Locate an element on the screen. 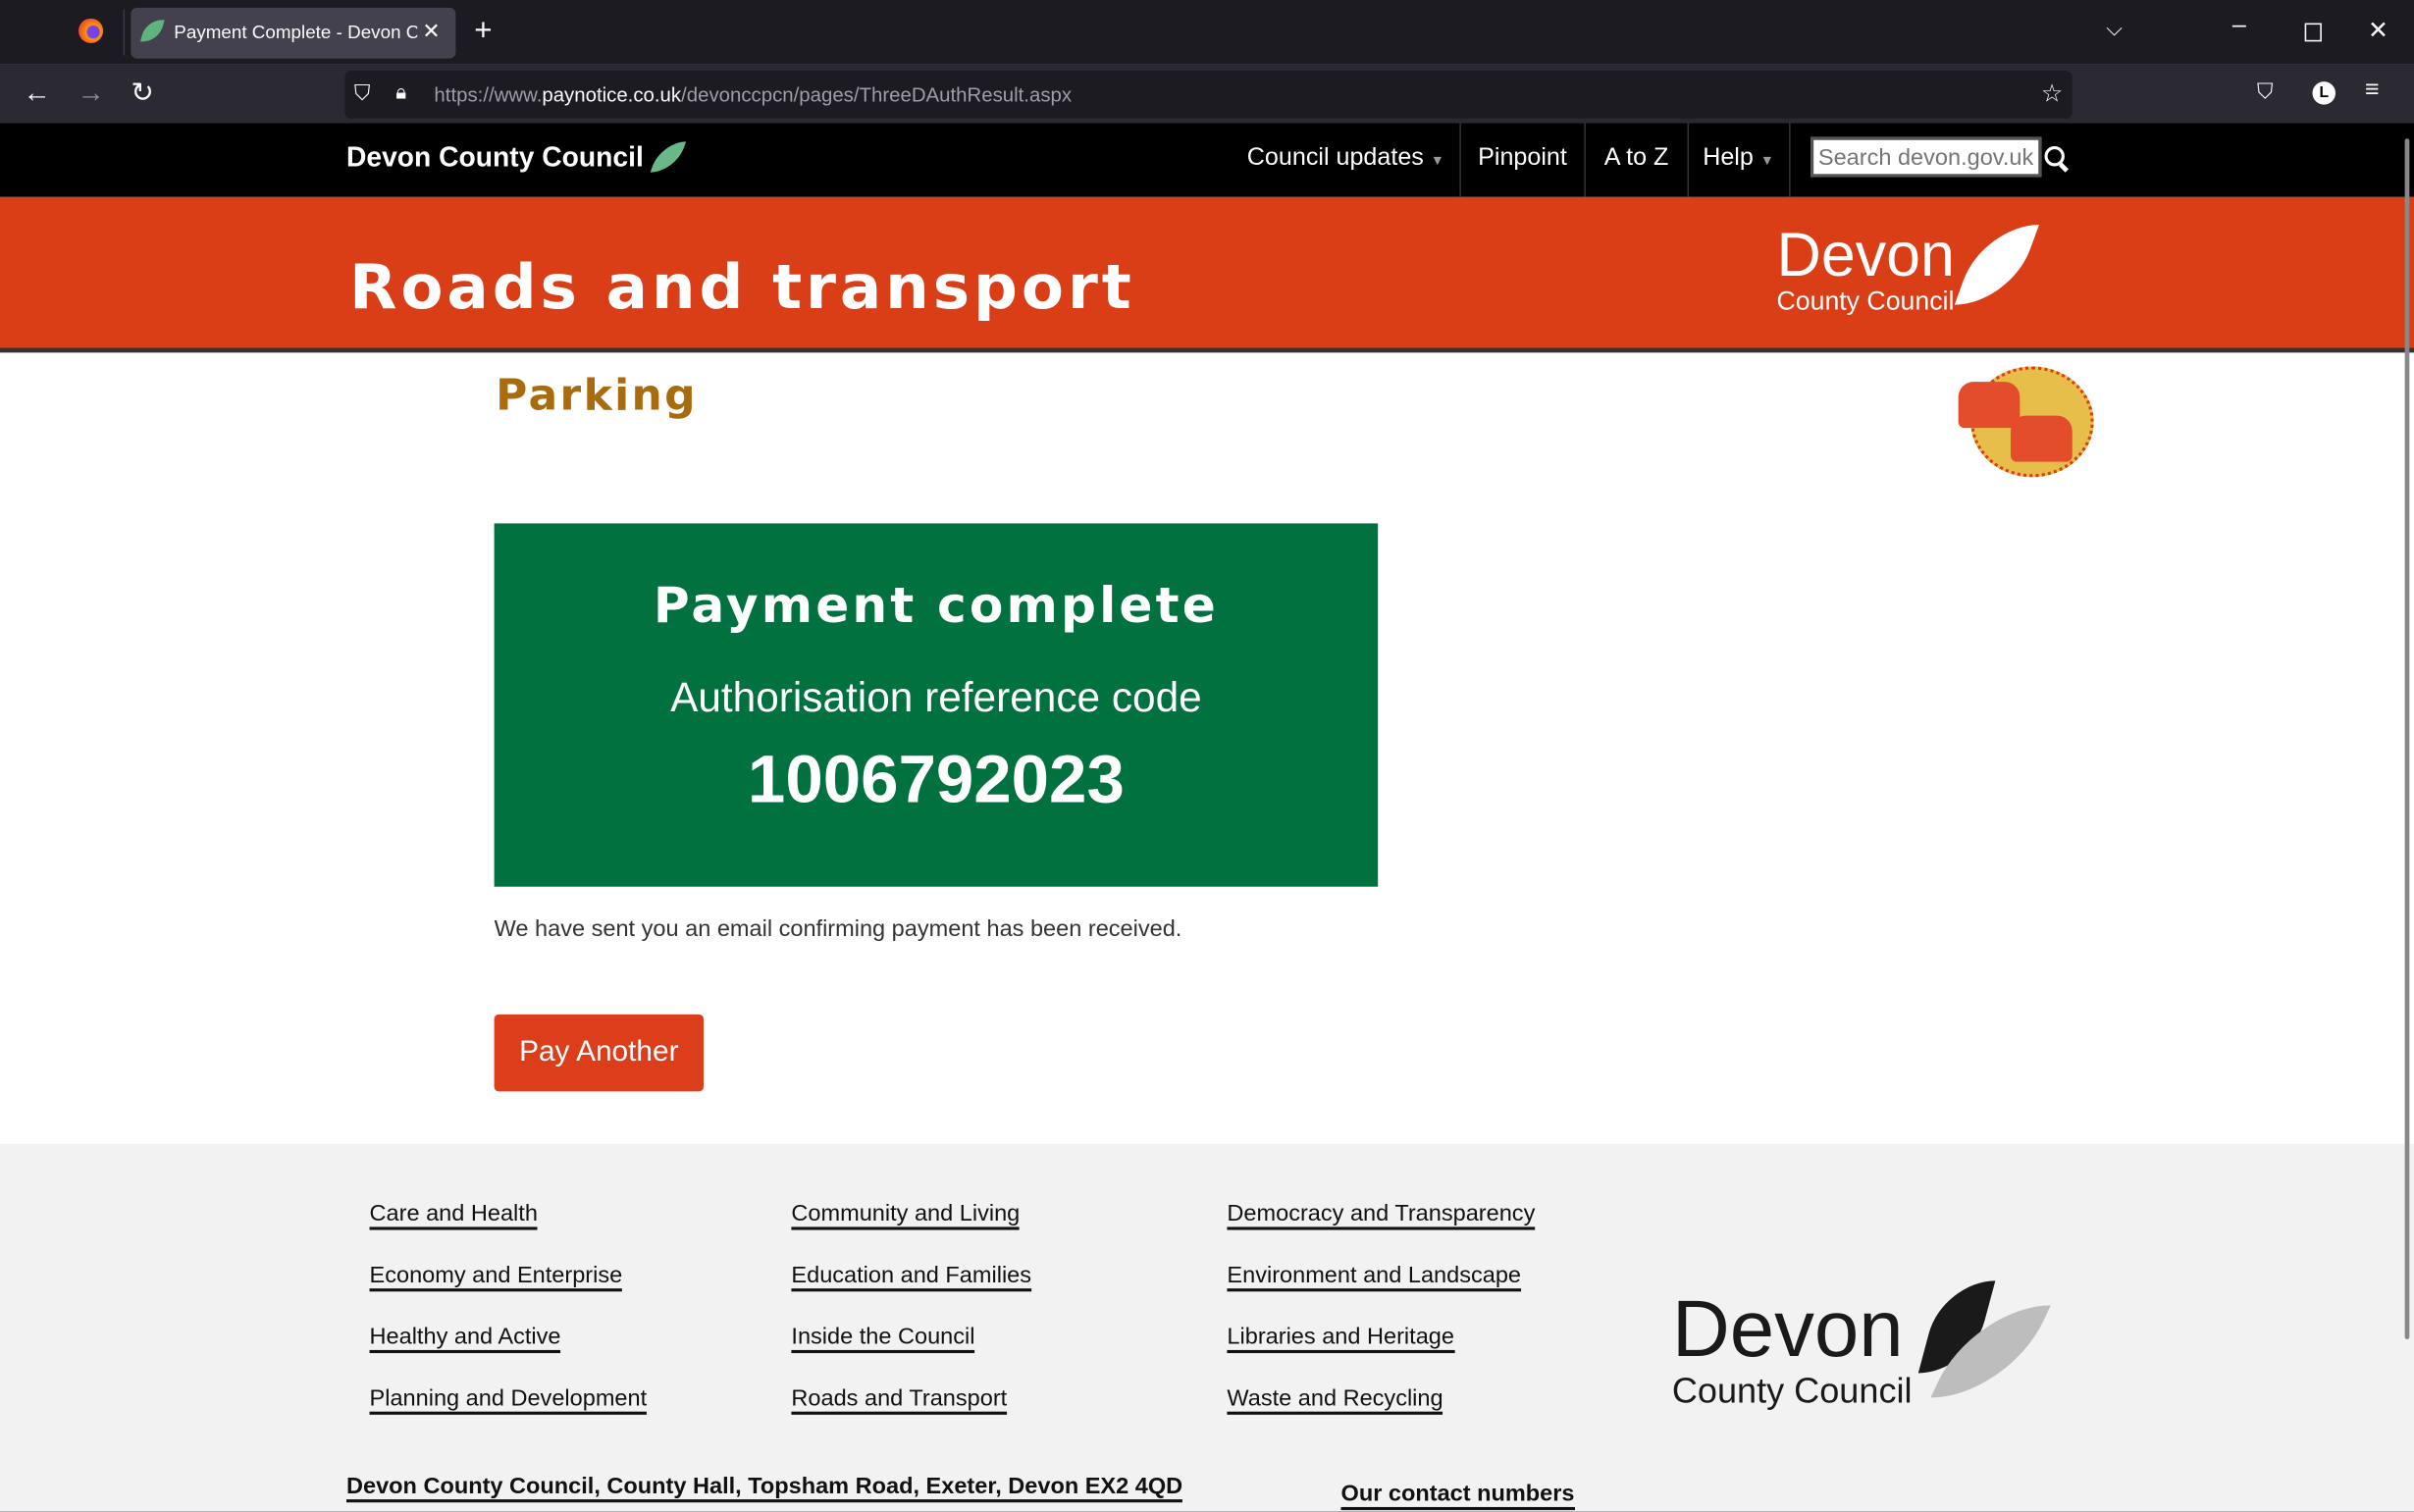 Image resolution: width=2414 pixels, height=1512 pixels. footer-link: Economy and Enterprise is located at coordinates (496, 1277).